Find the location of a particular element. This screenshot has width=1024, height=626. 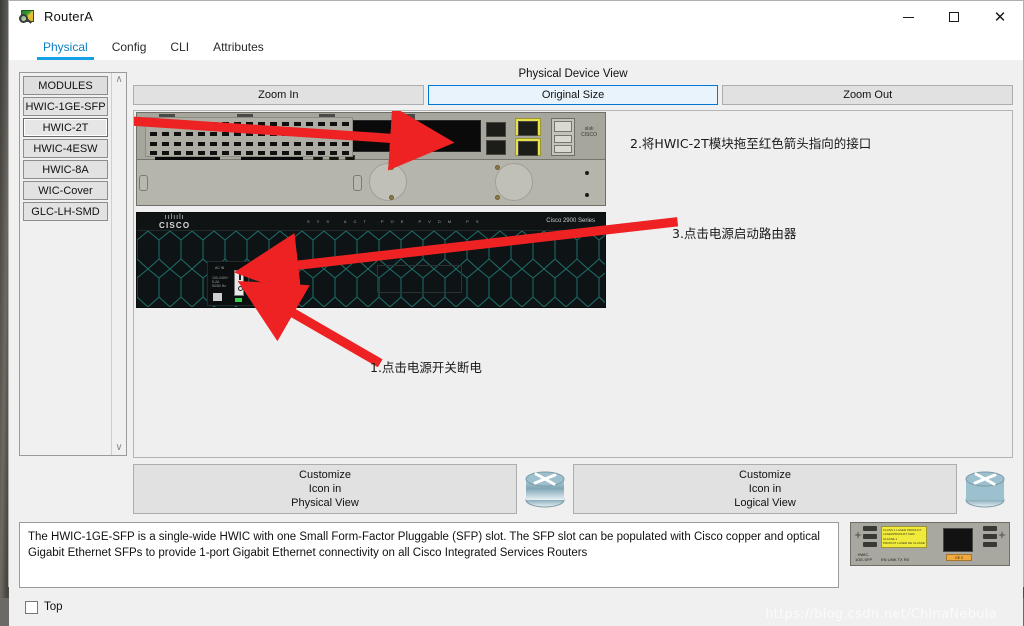

module-item-hwic-1ge-sfp: HWIC-1GE-SFP is located at coordinates (65, 106).